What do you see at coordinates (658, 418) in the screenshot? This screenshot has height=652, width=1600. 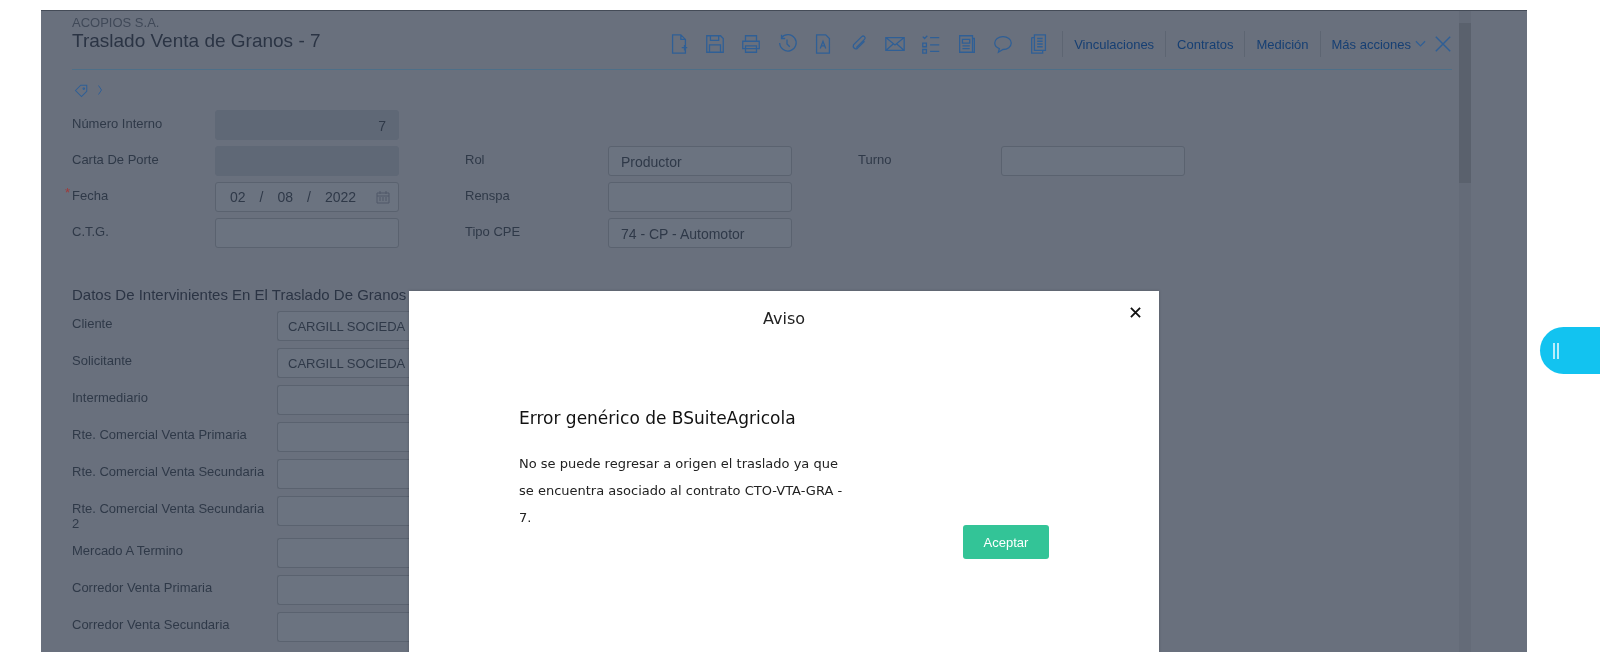 I see `error-heading: Error genérico de BSuiteAgricola` at bounding box center [658, 418].